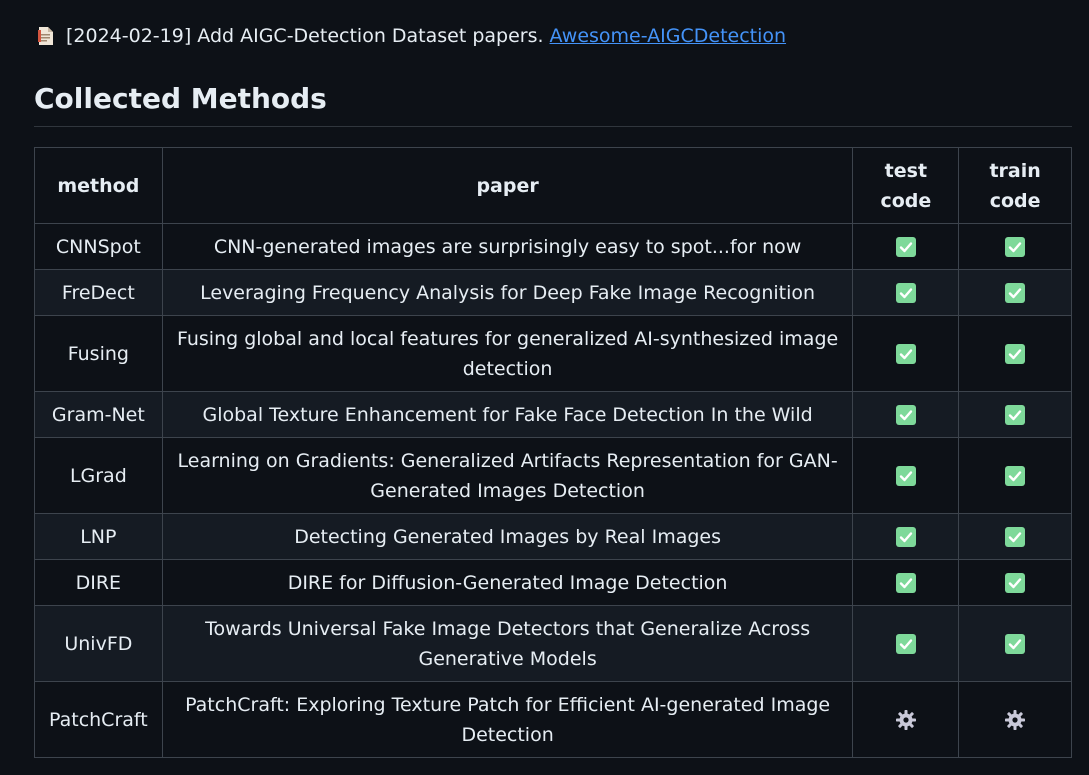 The image size is (1089, 775). I want to click on section-title: Collected Methods, so click(180, 98).